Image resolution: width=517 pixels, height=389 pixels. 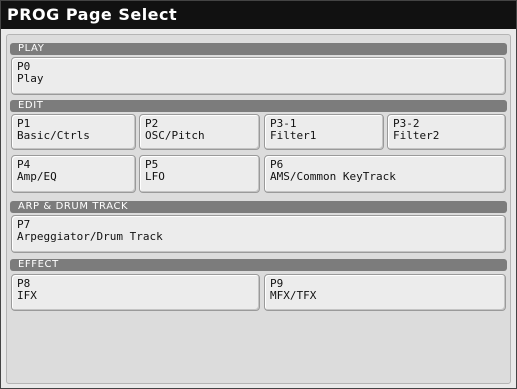 I want to click on page-button-p6: P6 AMS/Common KeyTrack, so click(x=385, y=174).